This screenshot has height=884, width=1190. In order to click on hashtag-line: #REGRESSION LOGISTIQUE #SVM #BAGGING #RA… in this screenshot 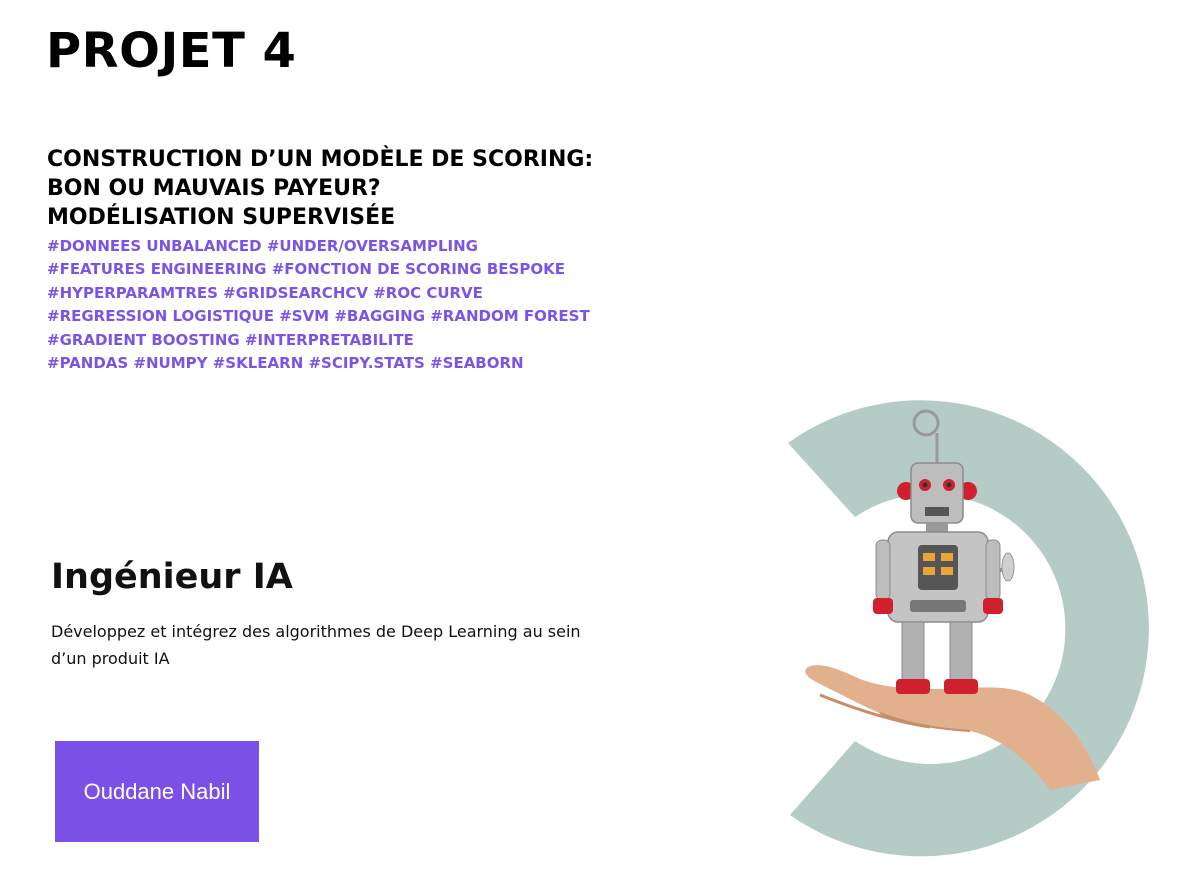, I will do `click(318, 316)`.